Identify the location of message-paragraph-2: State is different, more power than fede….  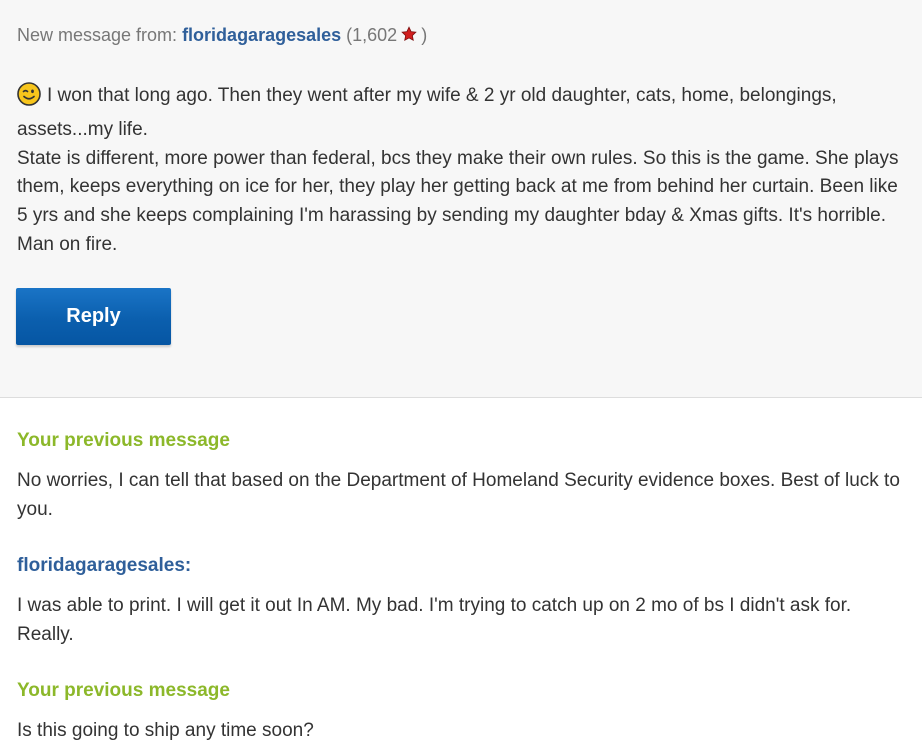
(458, 201).